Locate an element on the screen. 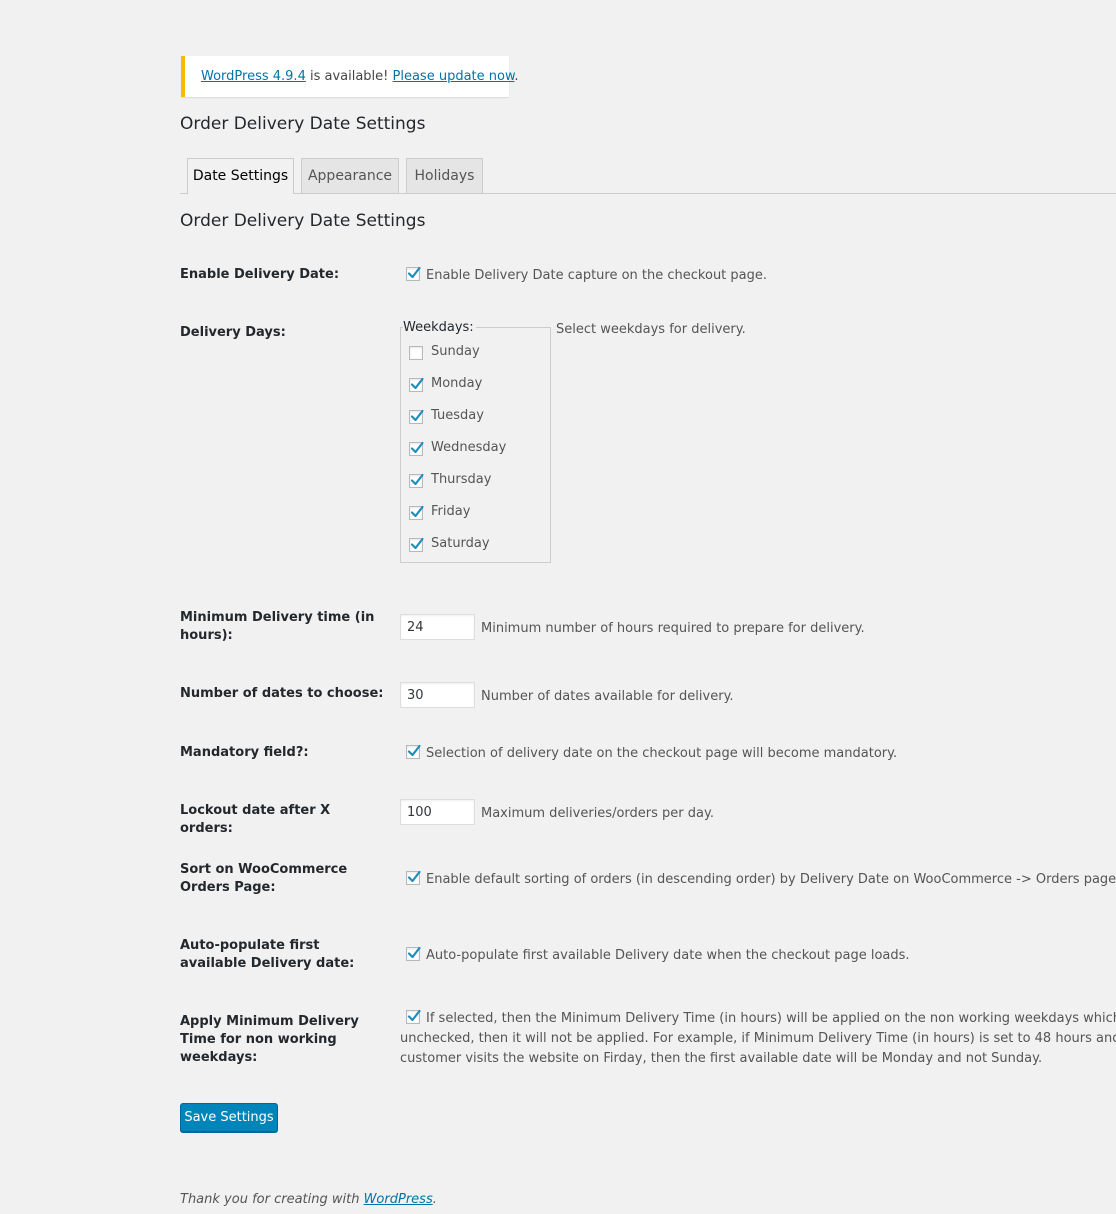  tuesday-checkbox is located at coordinates (416, 416).